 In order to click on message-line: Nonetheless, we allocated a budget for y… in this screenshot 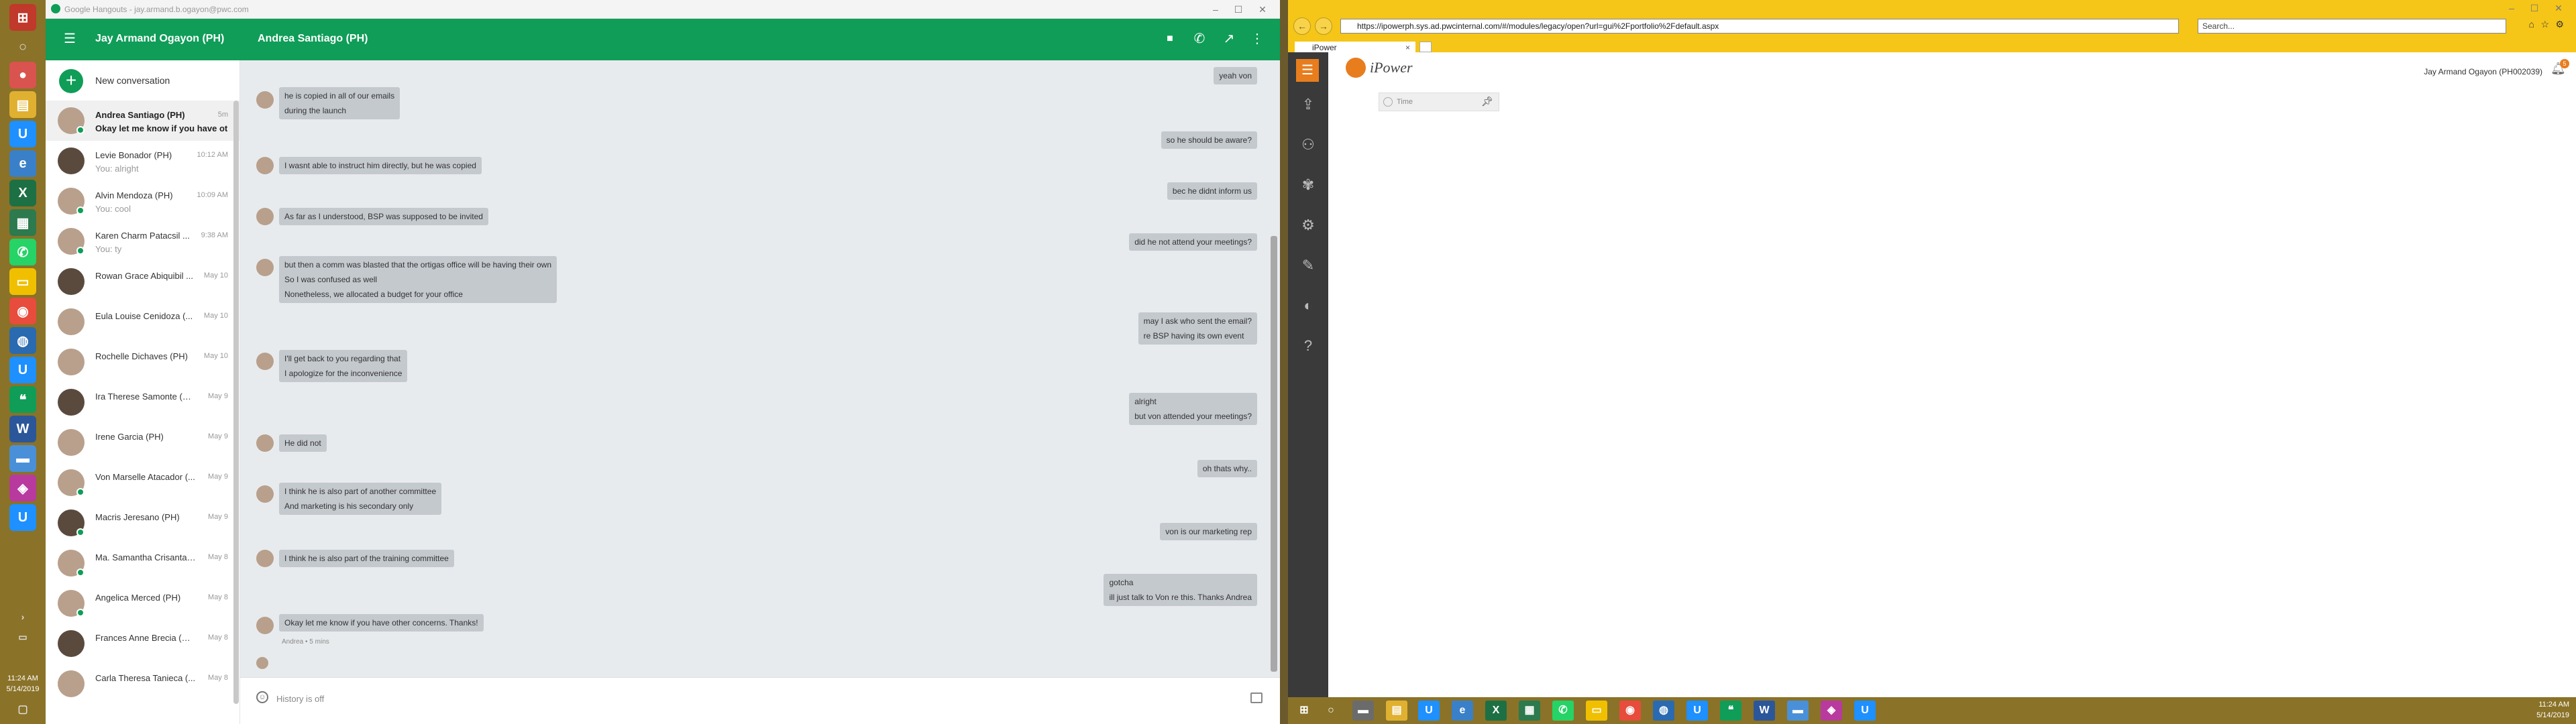, I will do `click(373, 294)`.